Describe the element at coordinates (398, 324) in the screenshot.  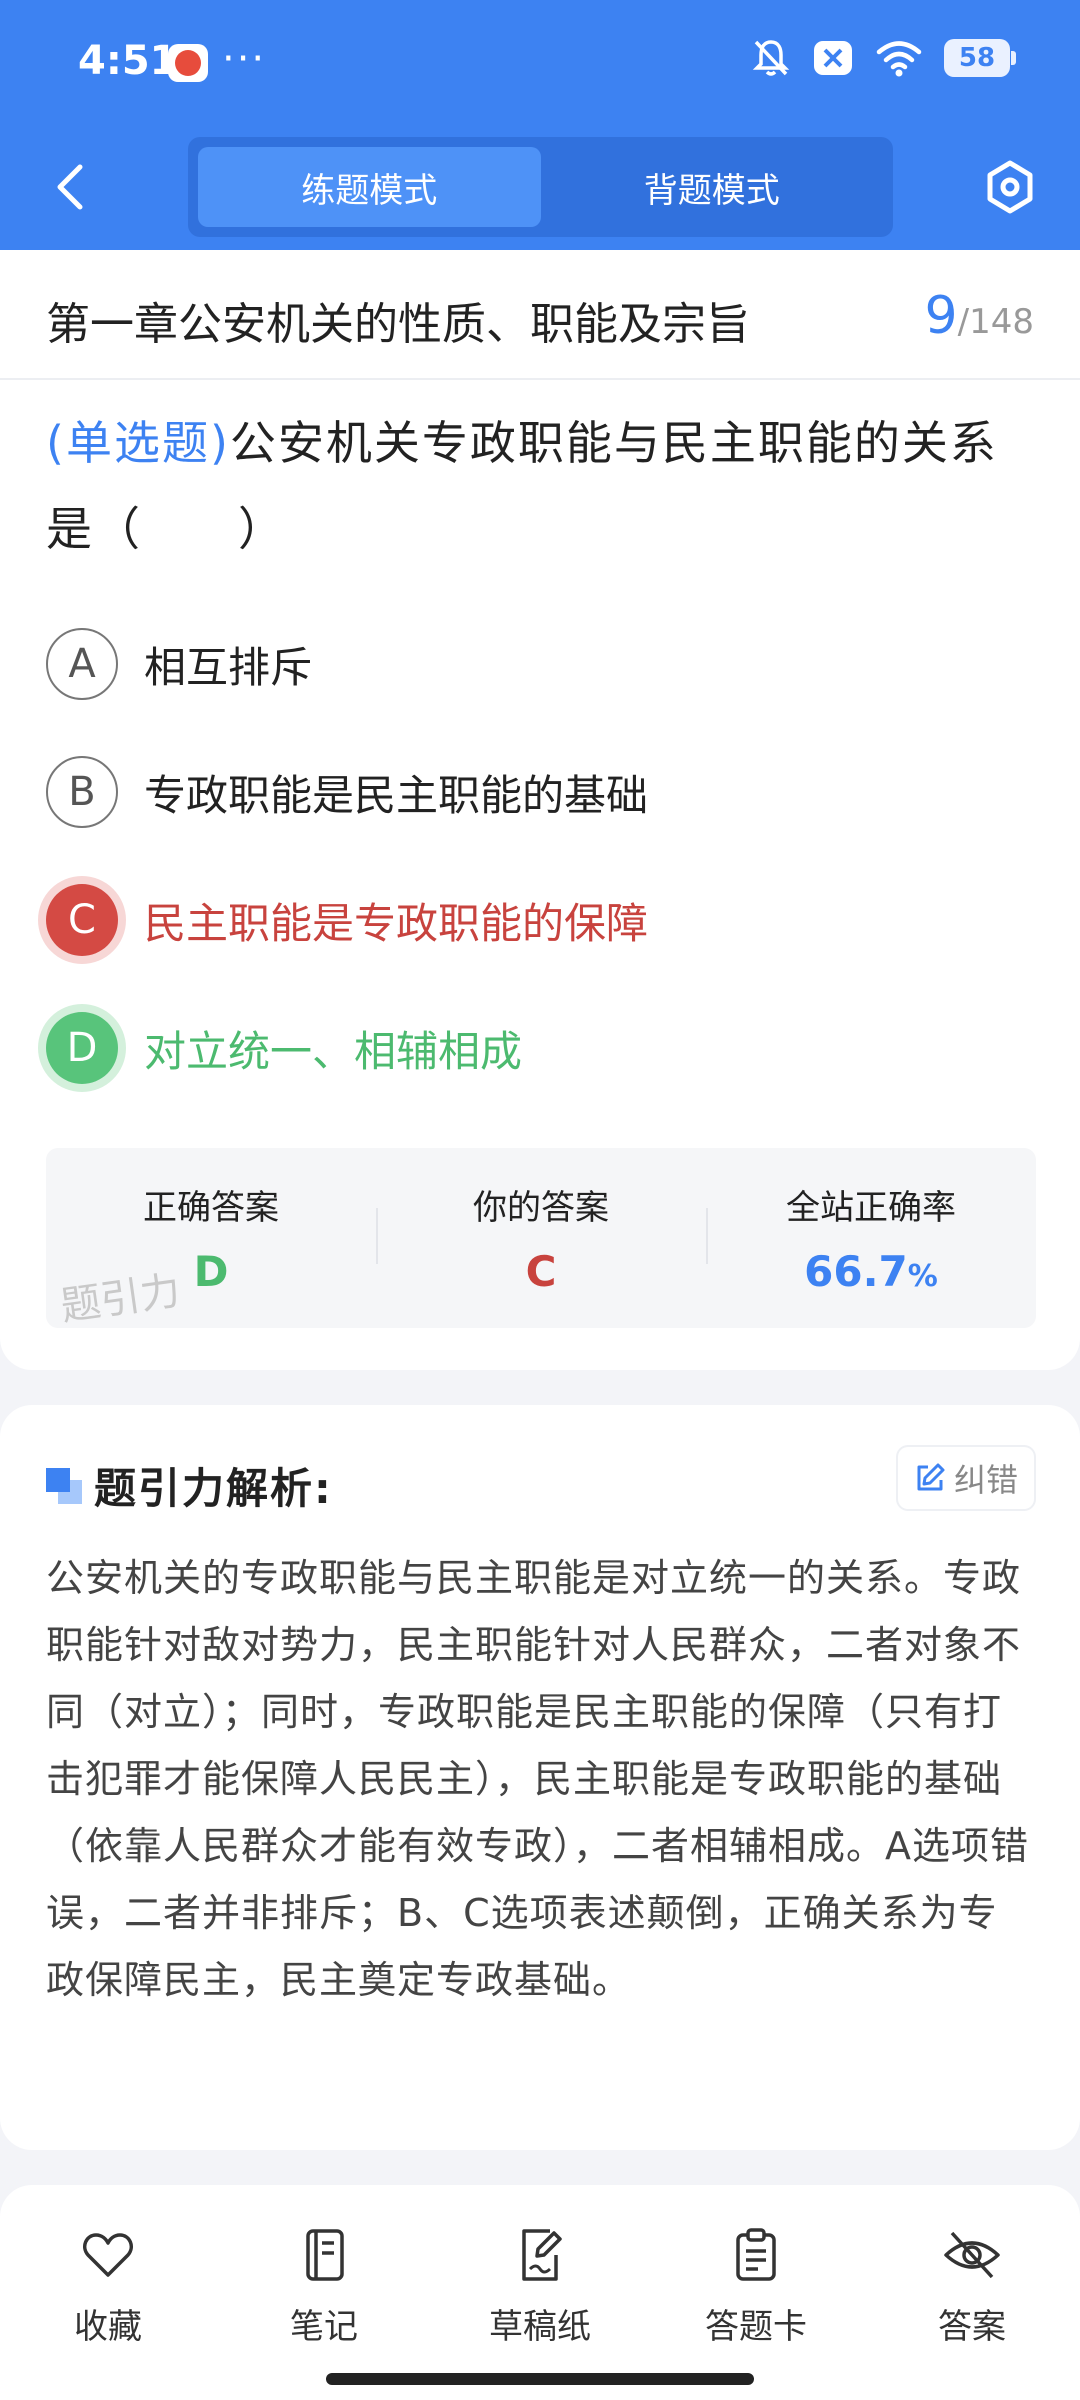
I see `chapter-title: 第一章公安机关的性质、职能及宗旨` at that location.